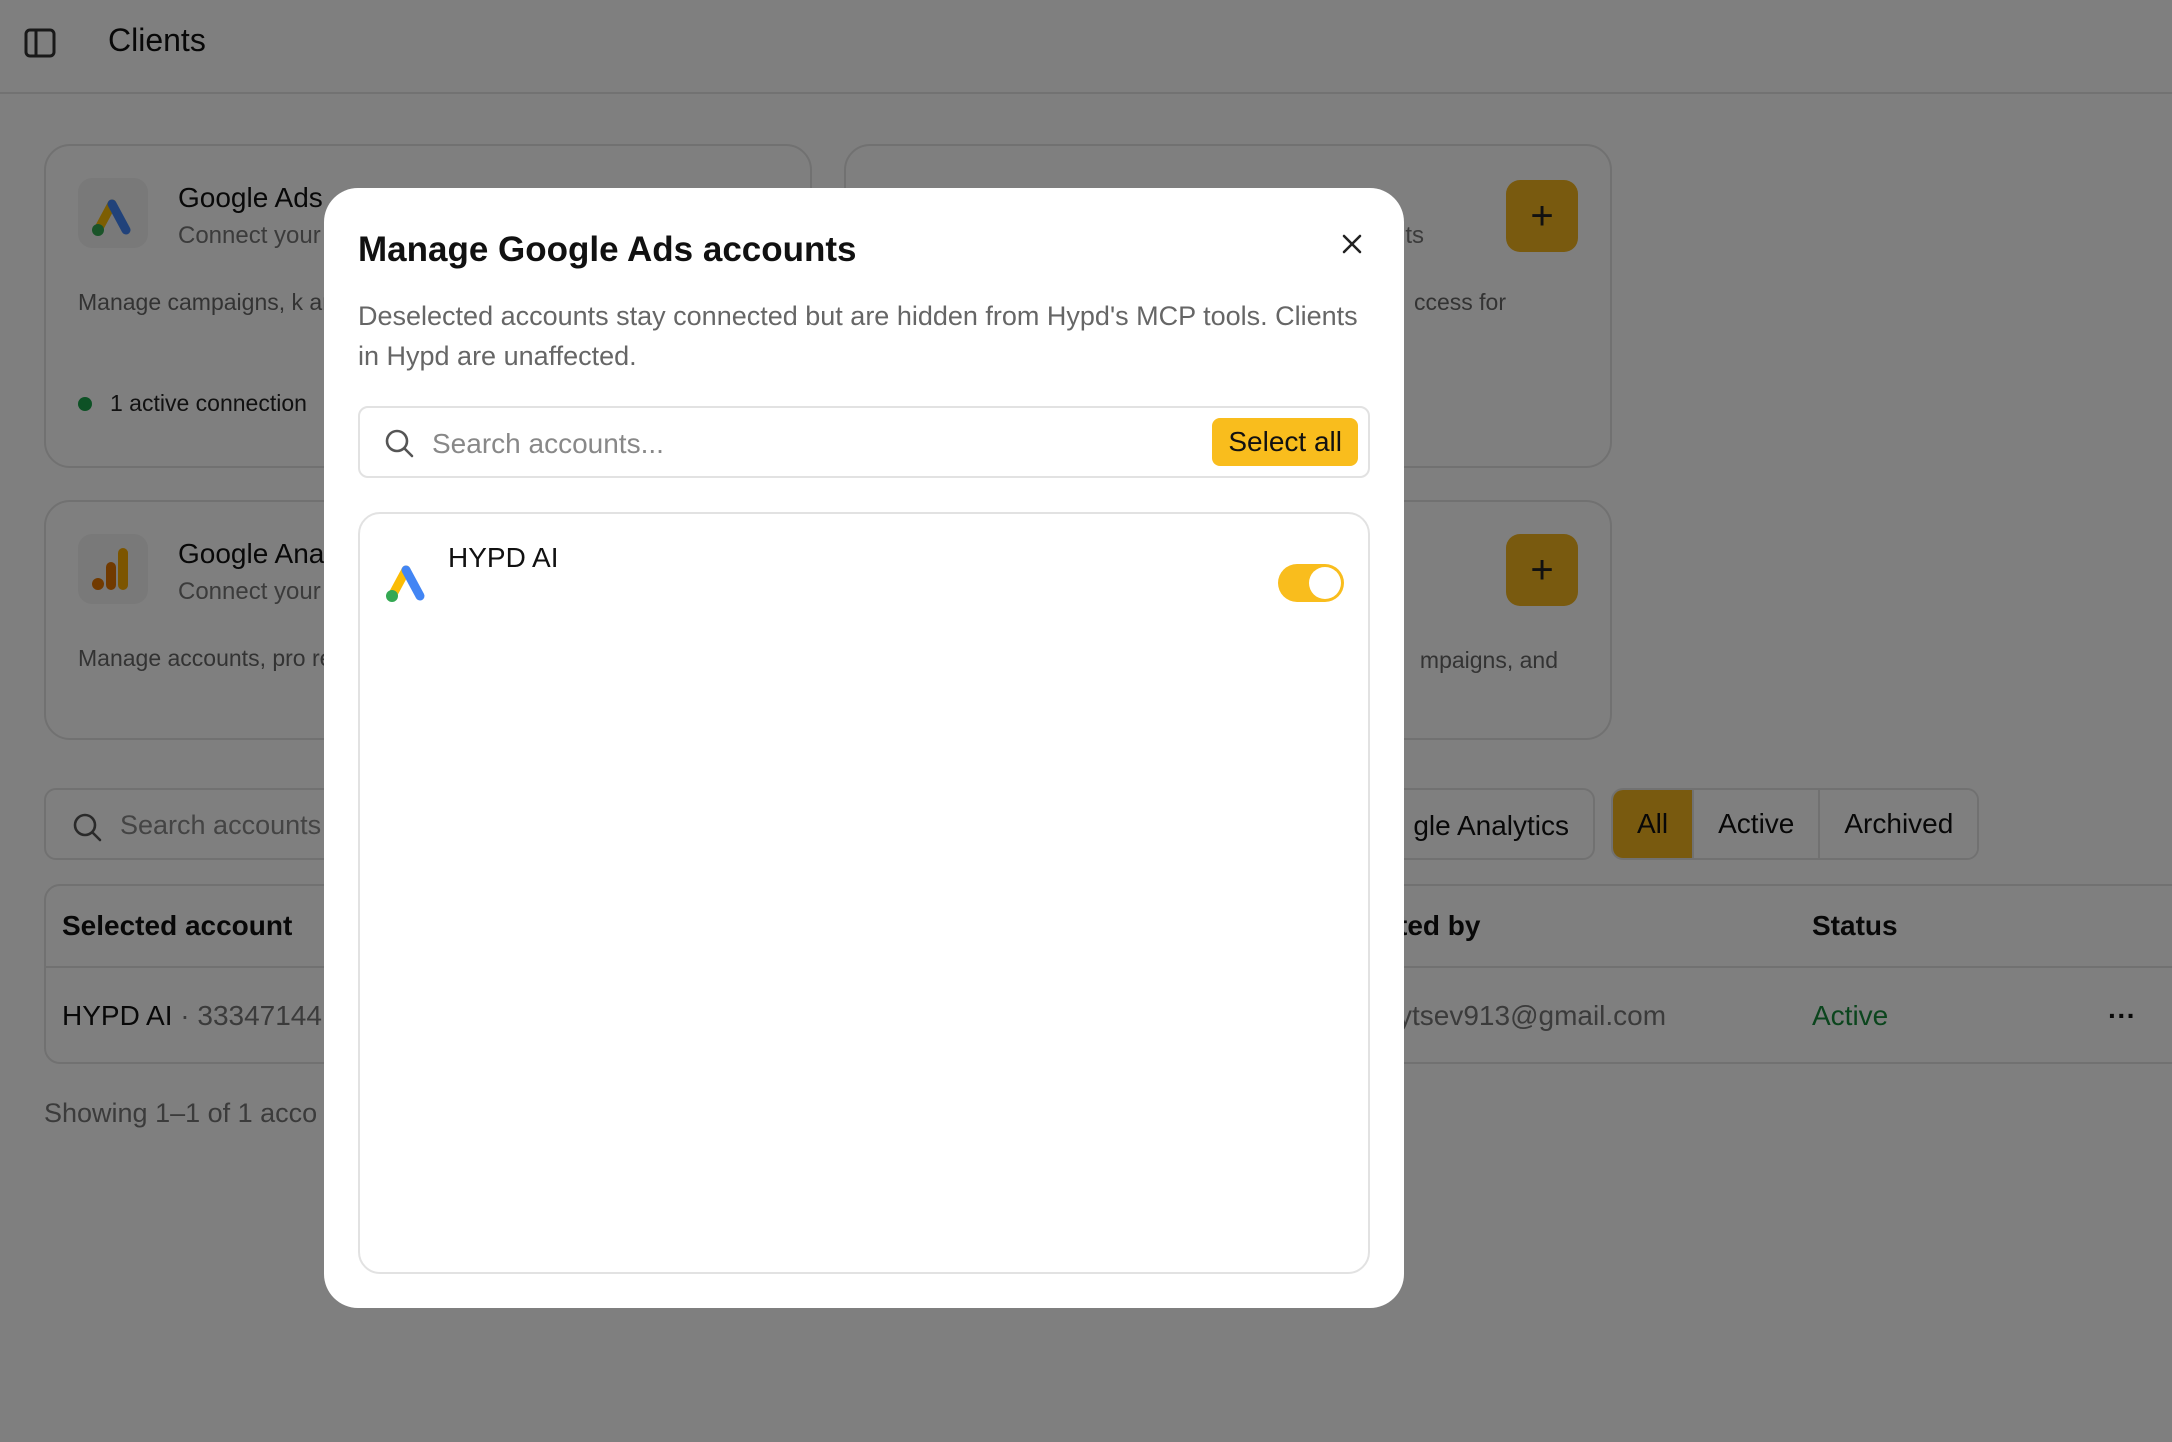  Describe the element at coordinates (864, 569) in the screenshot. I see `list-item: HYPD AI` at that location.